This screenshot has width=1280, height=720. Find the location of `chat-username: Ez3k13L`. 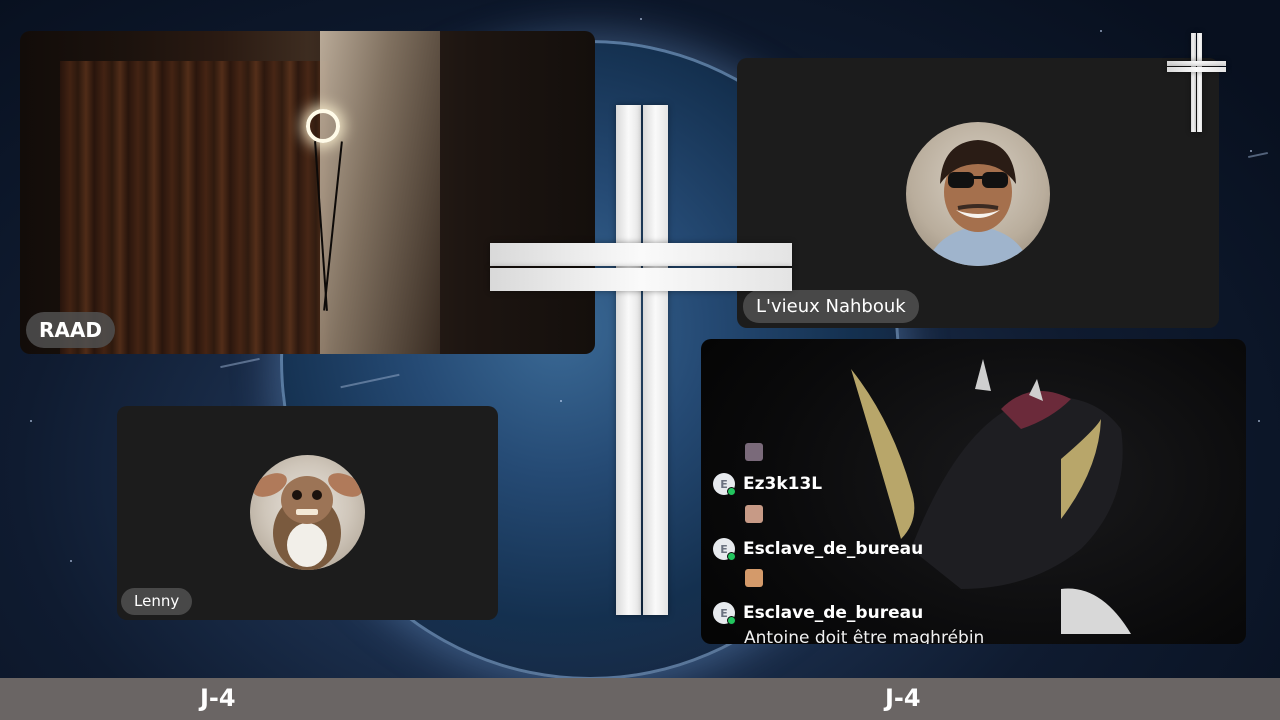

chat-username: Ez3k13L is located at coordinates (782, 484).